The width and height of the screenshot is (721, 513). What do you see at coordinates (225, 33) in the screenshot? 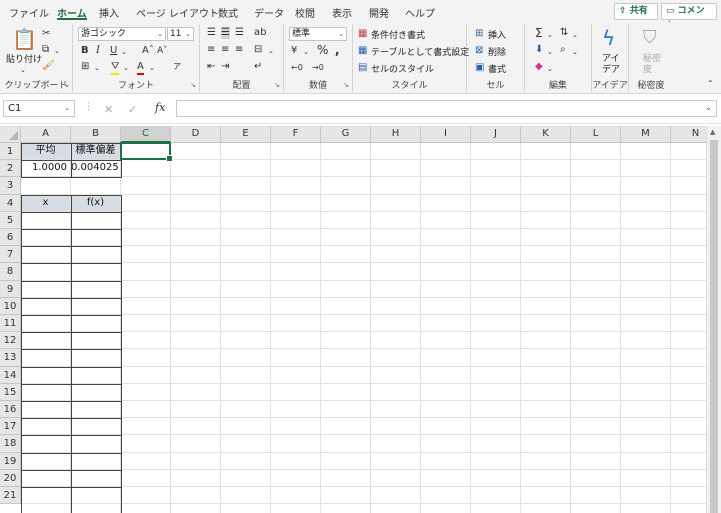
I see `align-middle-icon: ☰` at bounding box center [225, 33].